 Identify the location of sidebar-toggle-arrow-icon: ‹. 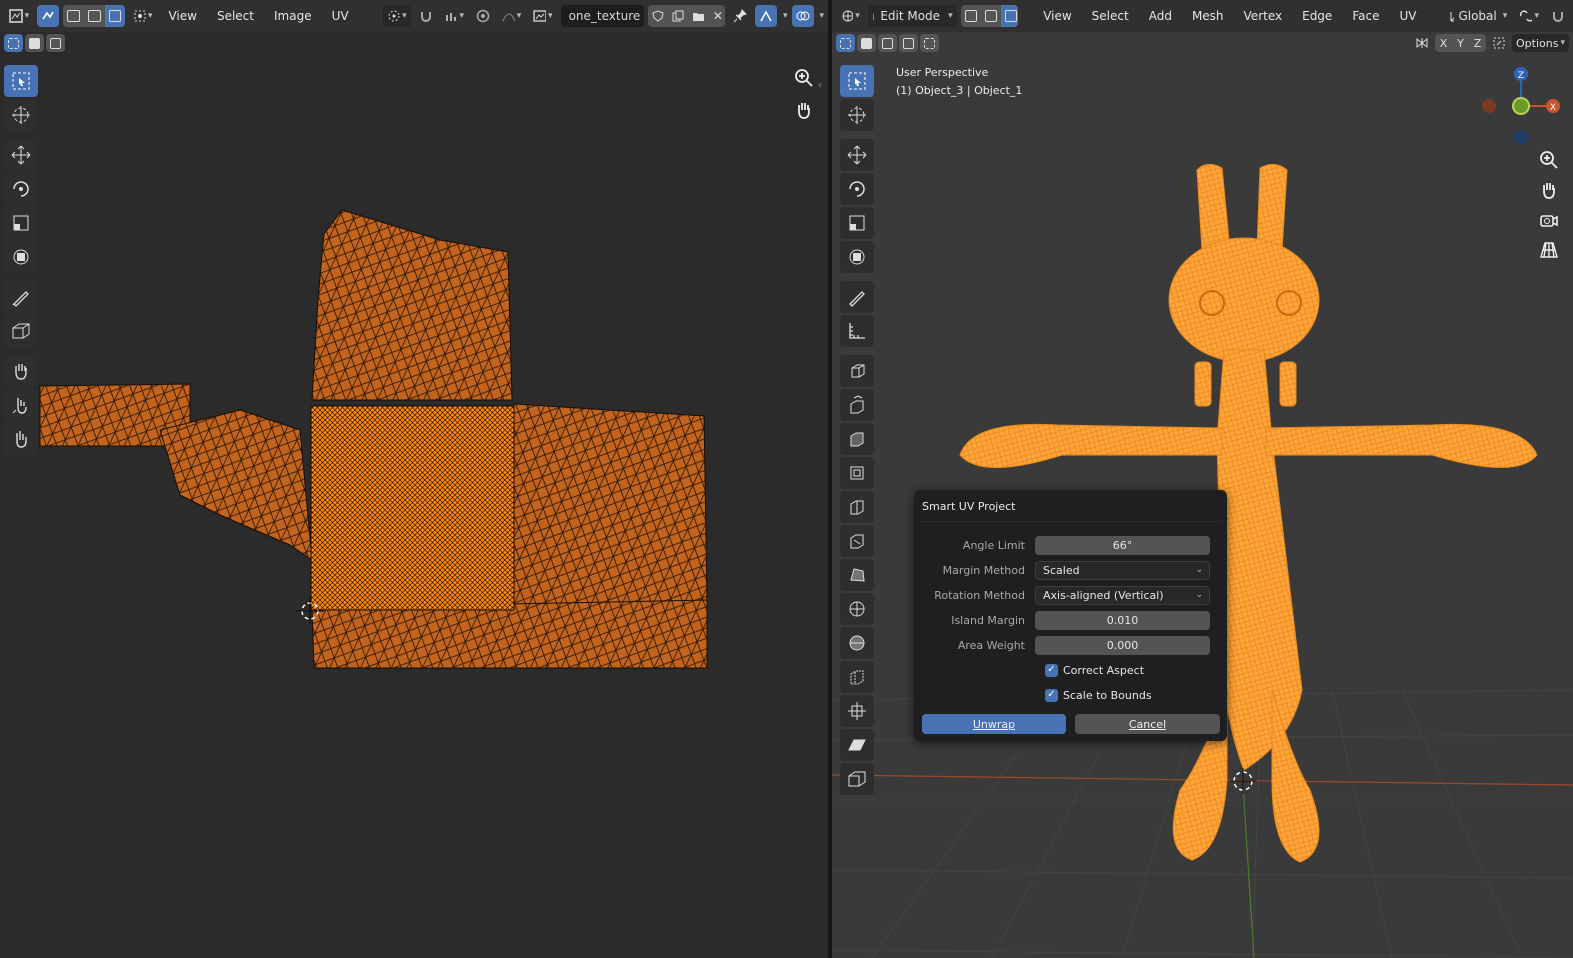
(820, 85).